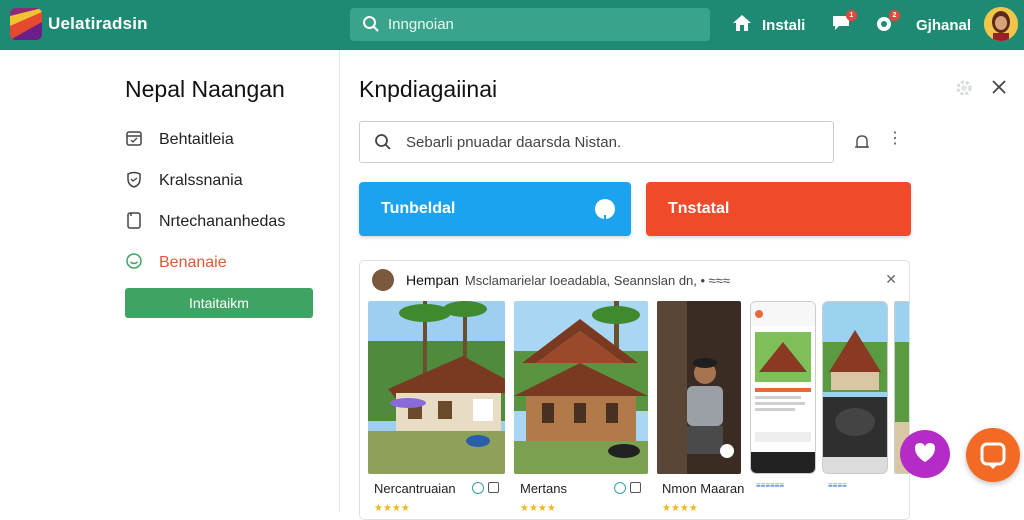  I want to click on sidebar-item-2: Kralssnania, so click(184, 181).